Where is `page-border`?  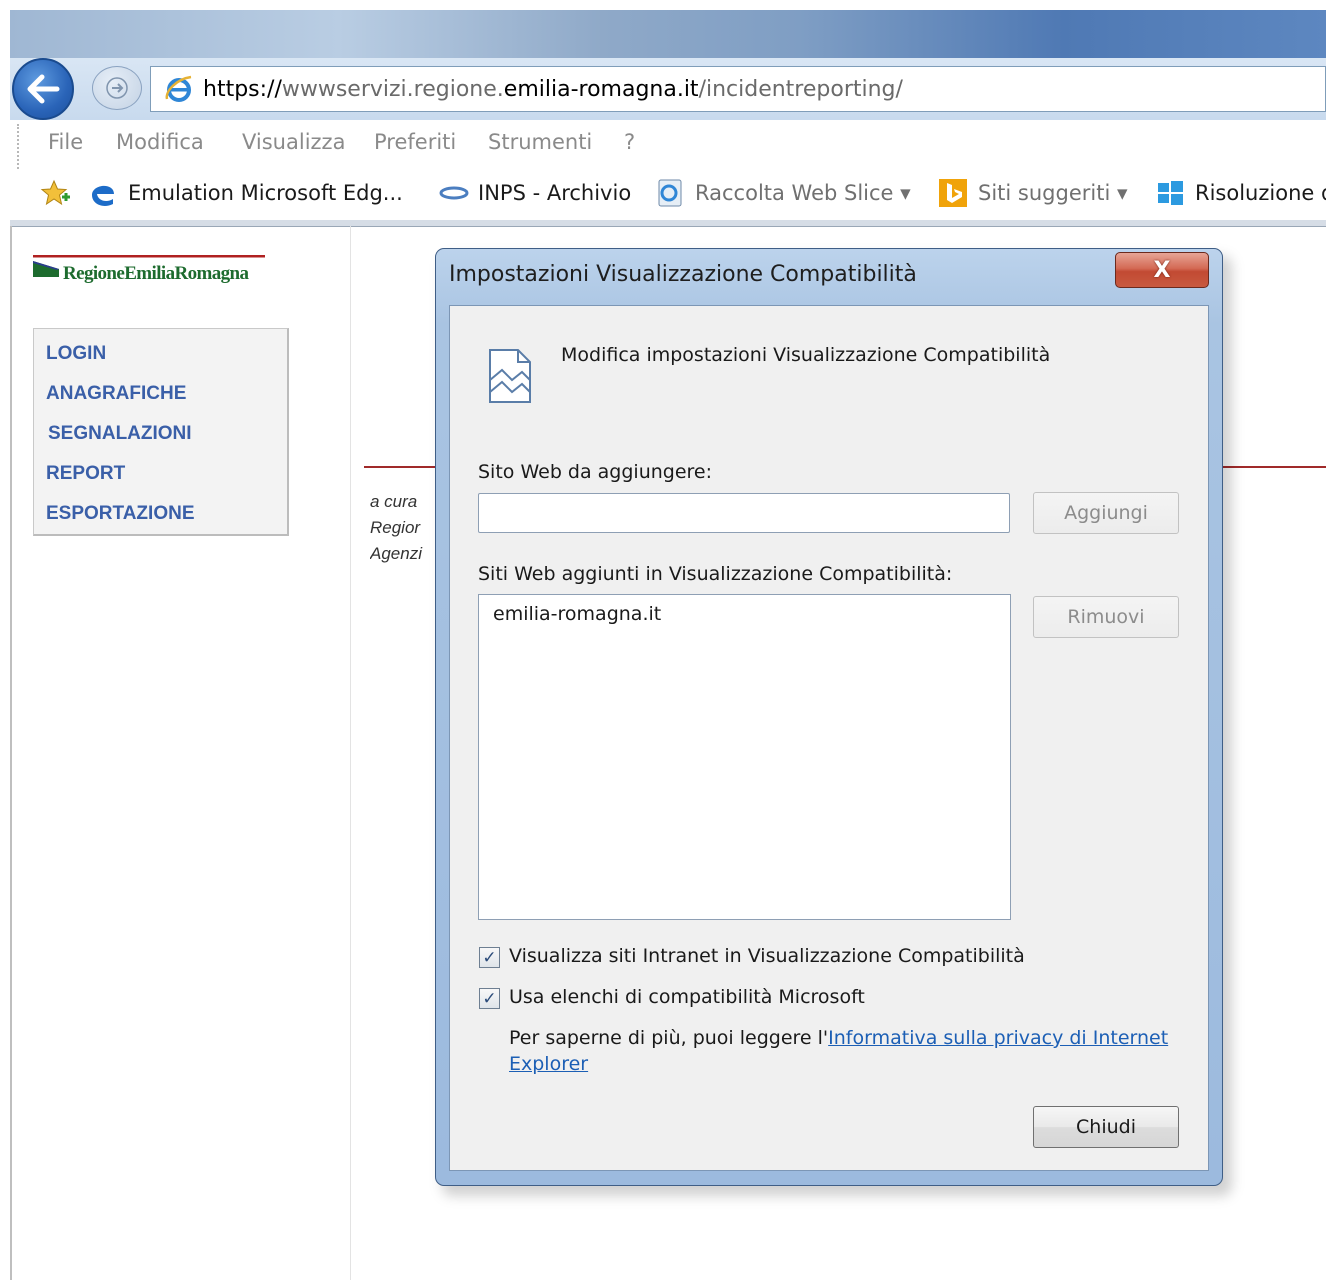 page-border is located at coordinates (11, 753).